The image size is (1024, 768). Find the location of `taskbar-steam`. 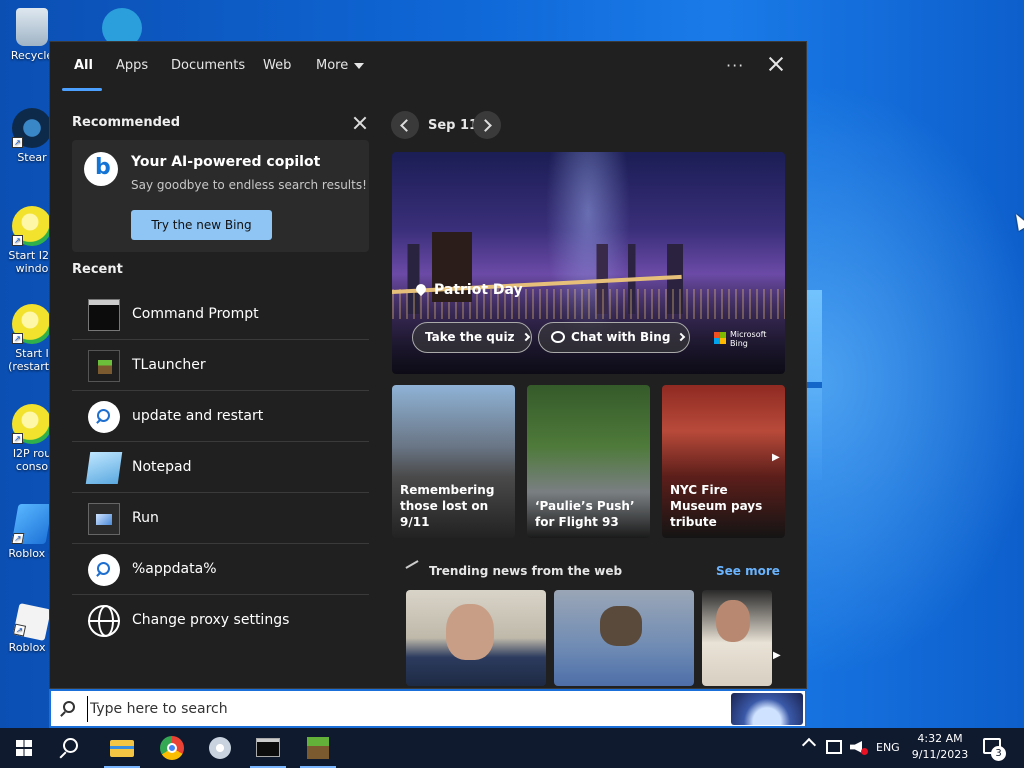

taskbar-steam is located at coordinates (220, 748).